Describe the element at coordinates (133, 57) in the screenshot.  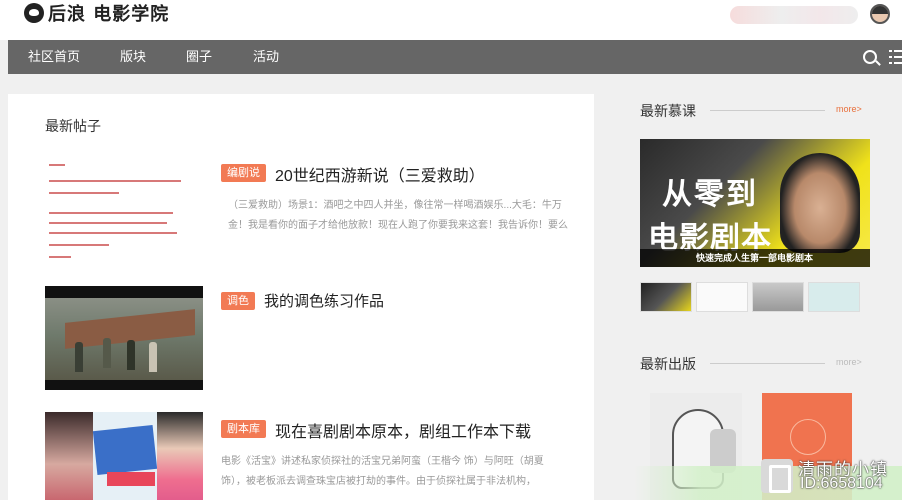
I see `nav-item-sections: 版块` at that location.